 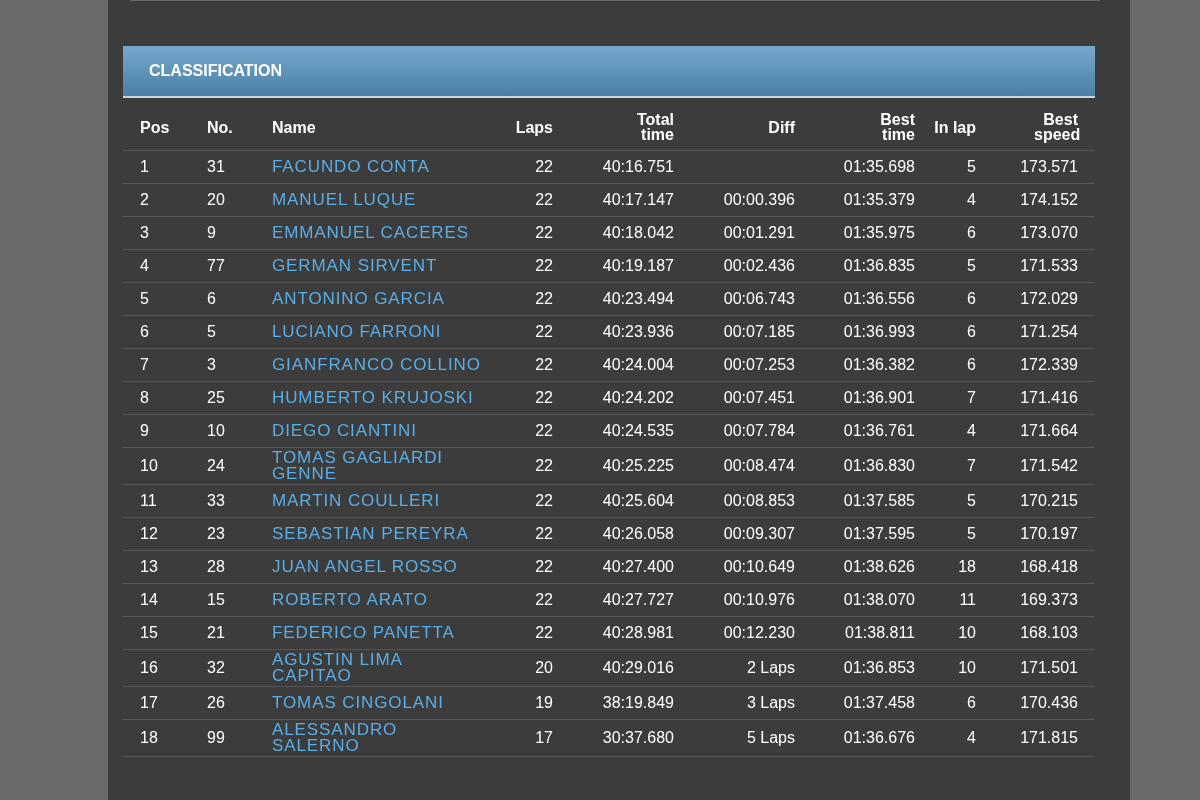 What do you see at coordinates (638, 534) in the screenshot?
I see `table-cell: 40:26.058` at bounding box center [638, 534].